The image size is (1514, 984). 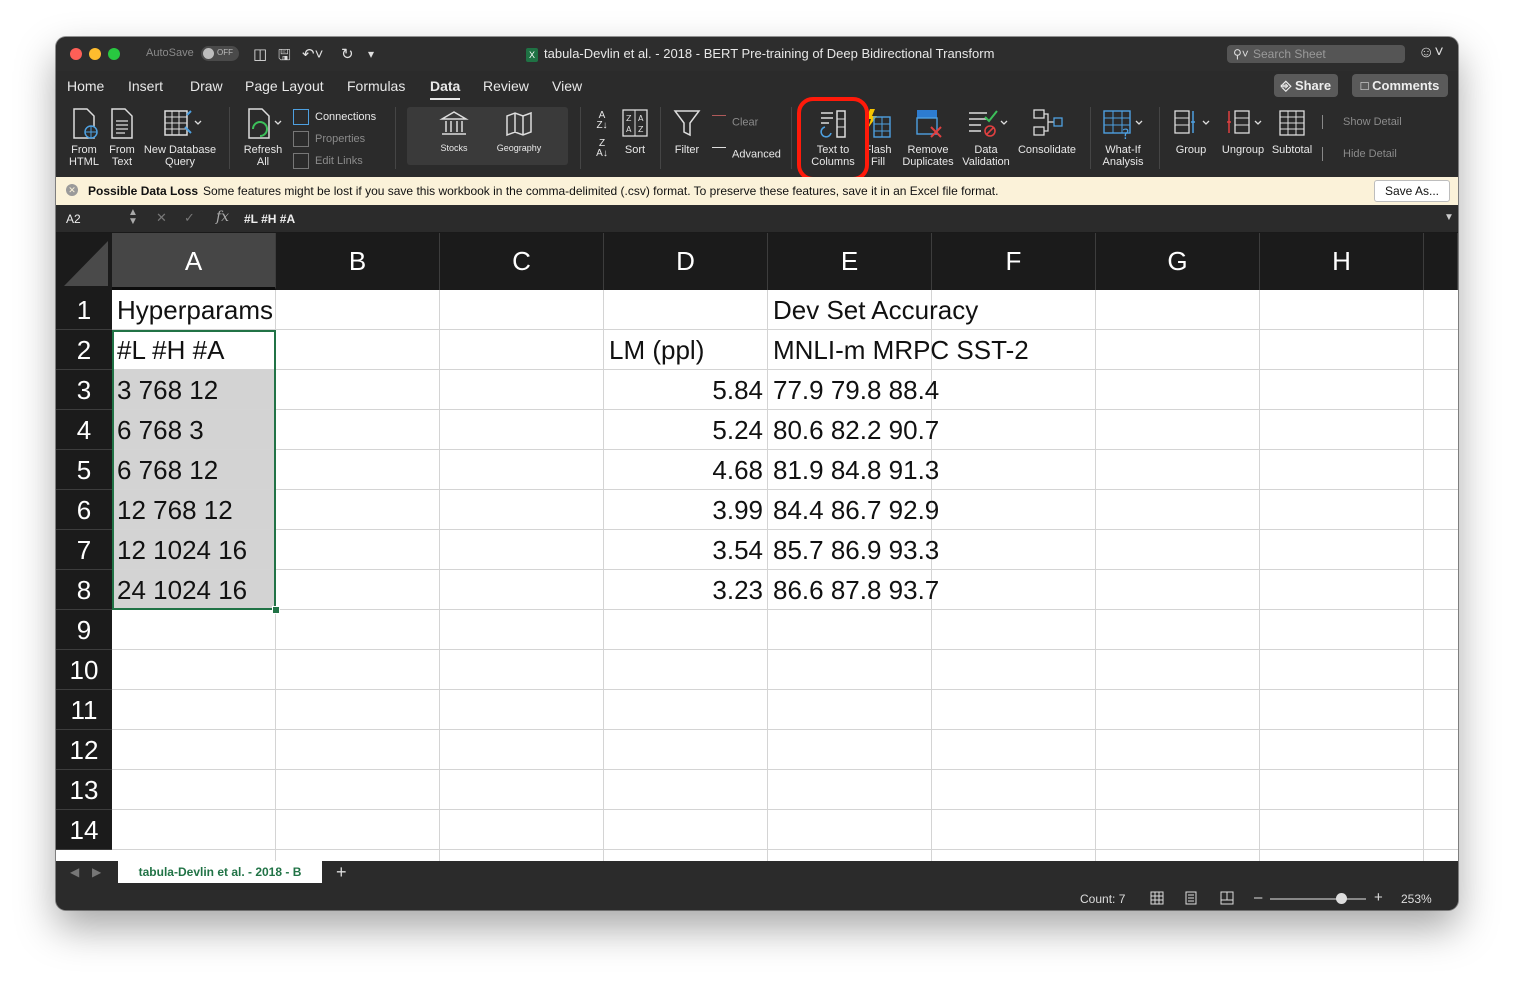 I want to click on page-layout-view-icon, so click(x=1191, y=898).